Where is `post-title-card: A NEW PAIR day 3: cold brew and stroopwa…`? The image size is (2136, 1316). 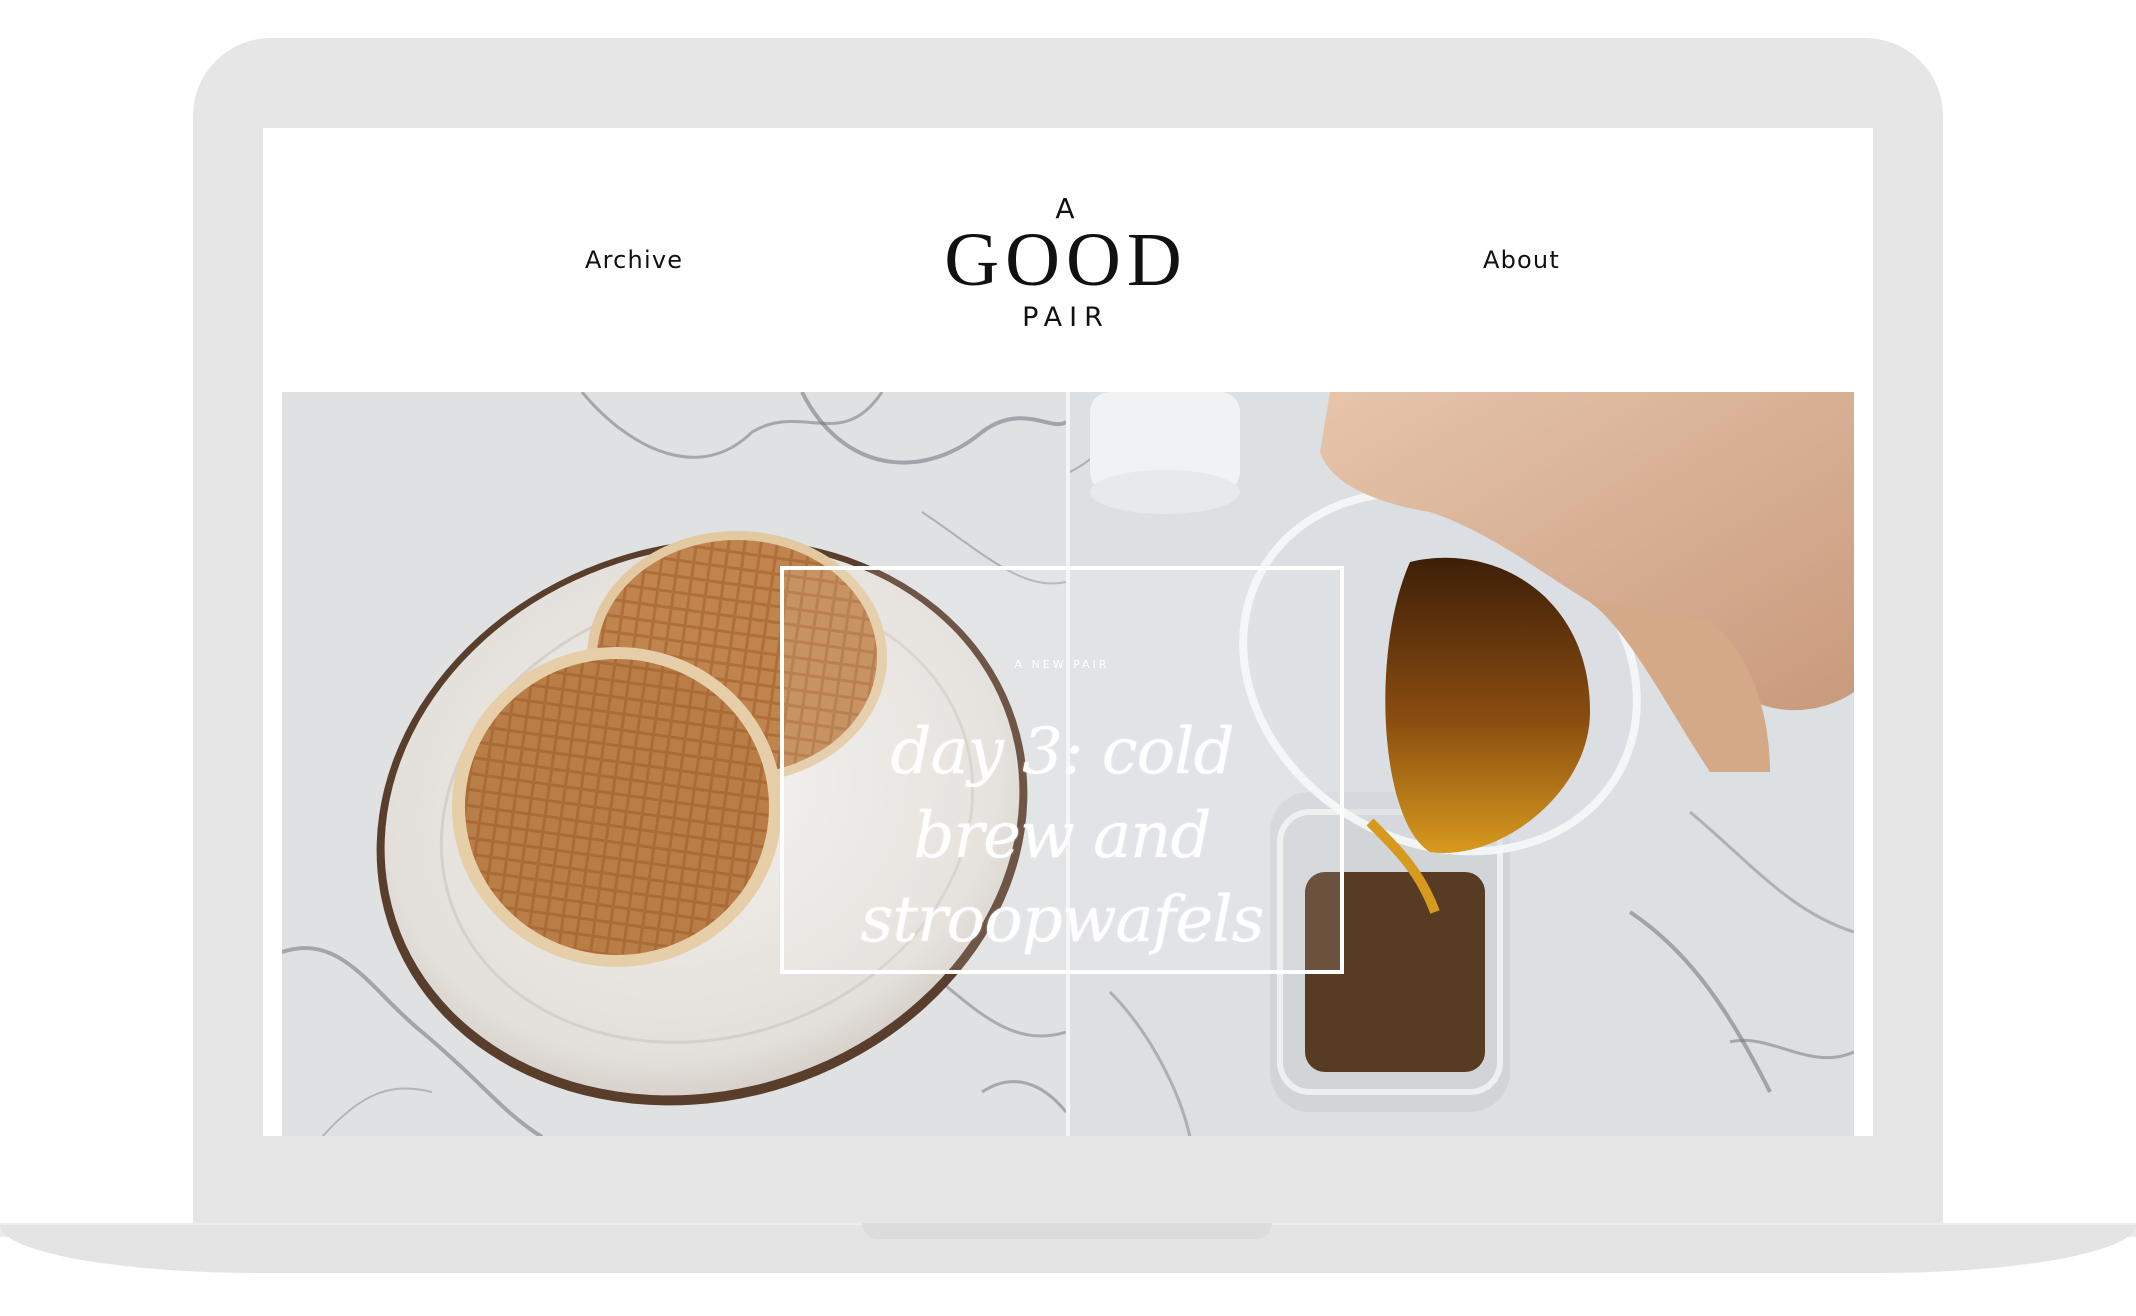
post-title-card: A NEW PAIR day 3: cold brew and stroopwa… is located at coordinates (1062, 770).